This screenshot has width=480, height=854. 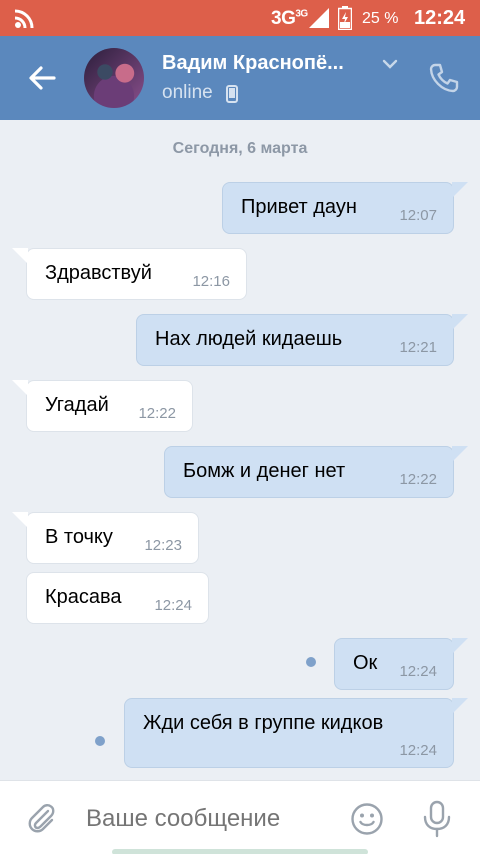 What do you see at coordinates (42, 78) in the screenshot?
I see `back-arrow-icon` at bounding box center [42, 78].